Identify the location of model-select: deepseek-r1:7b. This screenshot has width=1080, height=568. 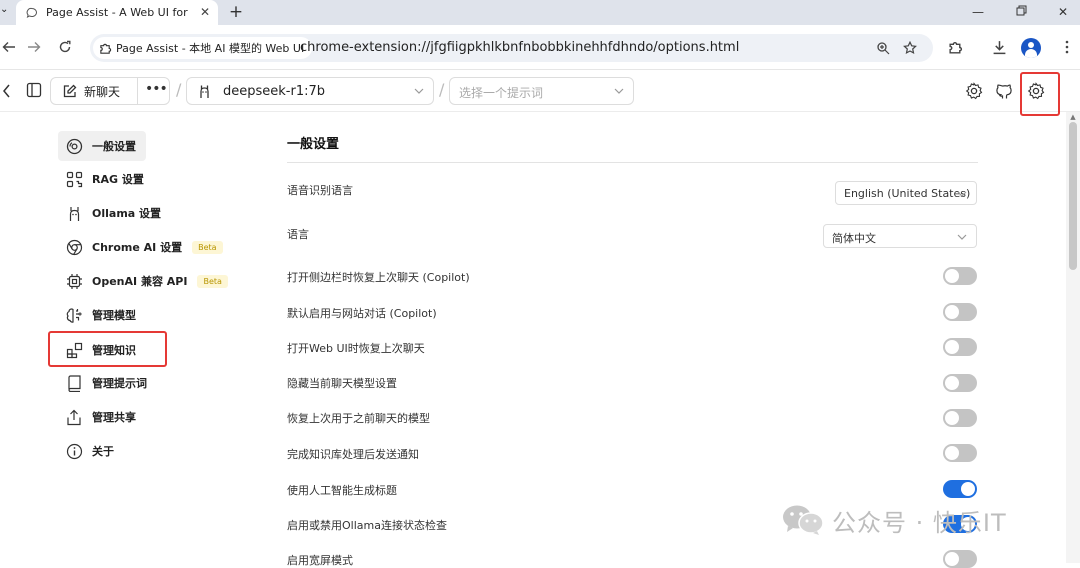
(310, 91).